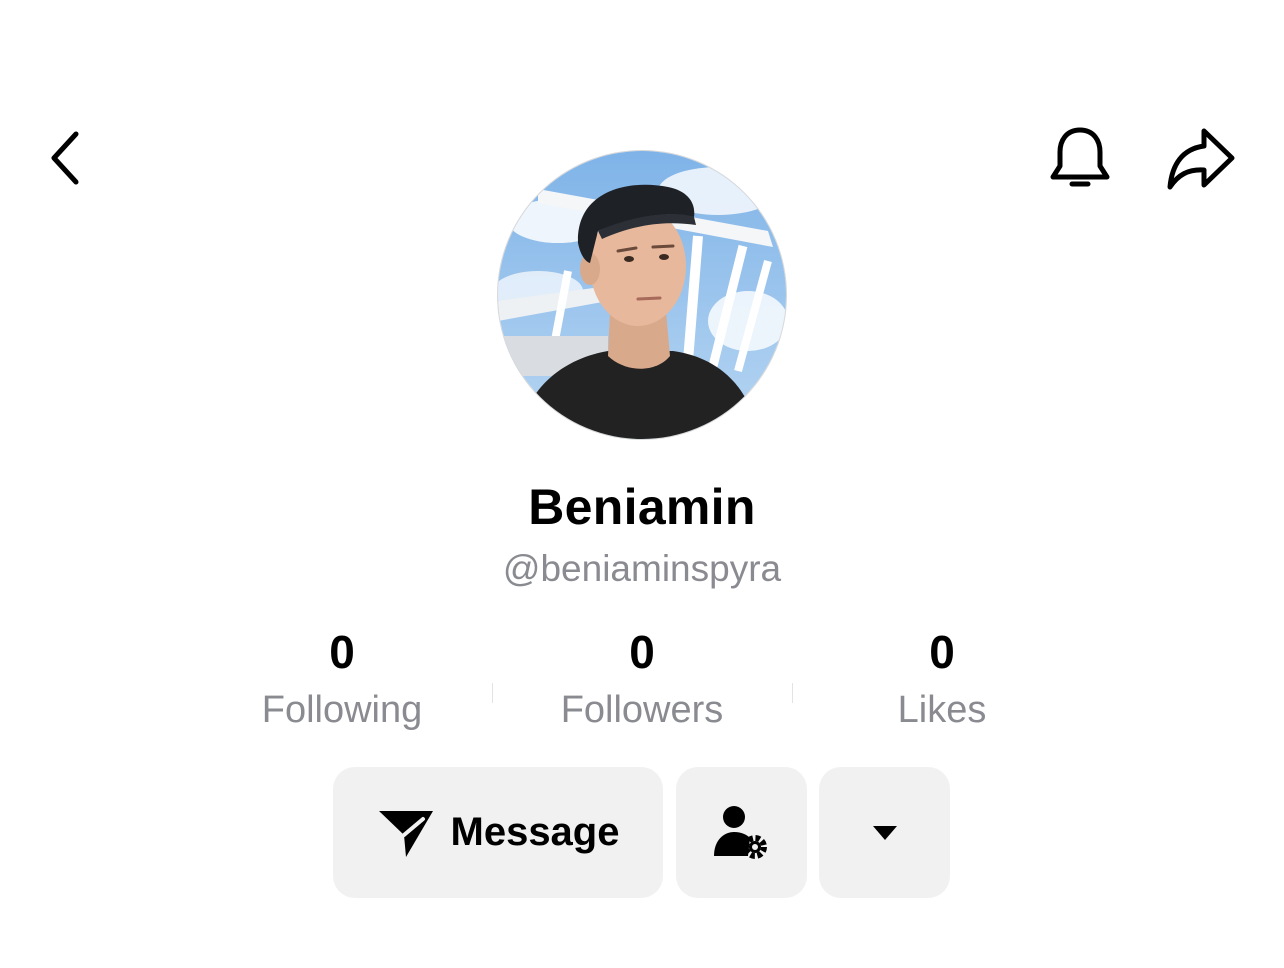 The image size is (1284, 968). I want to click on stat-following: 0 Following, so click(342, 679).